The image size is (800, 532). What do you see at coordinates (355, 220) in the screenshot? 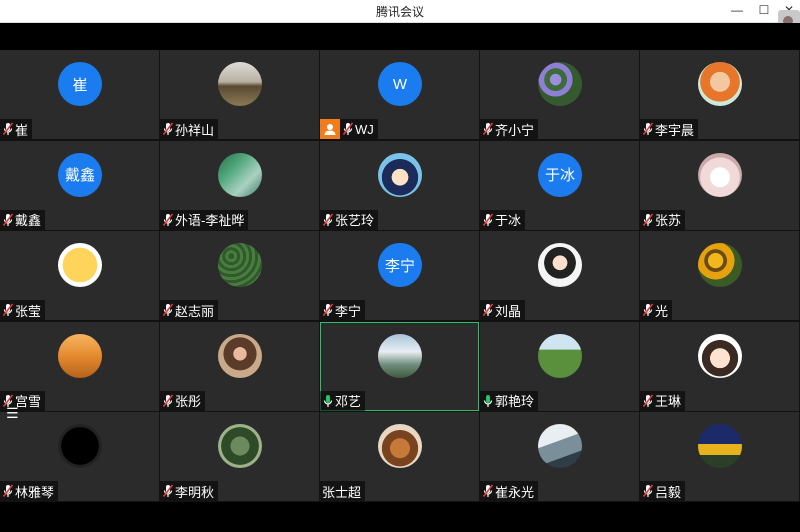
I see `participant-name: 张艺玲` at bounding box center [355, 220].